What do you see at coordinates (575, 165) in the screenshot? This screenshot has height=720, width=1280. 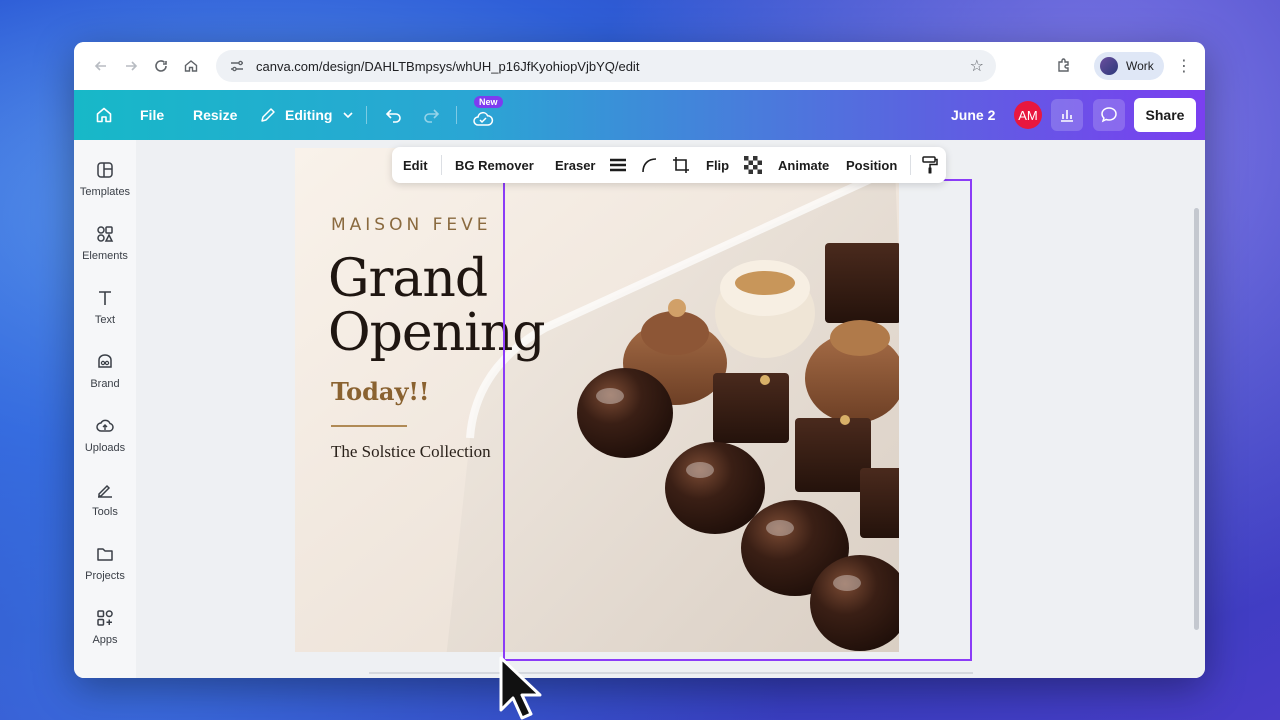 I see `eraser-button: Eraser` at bounding box center [575, 165].